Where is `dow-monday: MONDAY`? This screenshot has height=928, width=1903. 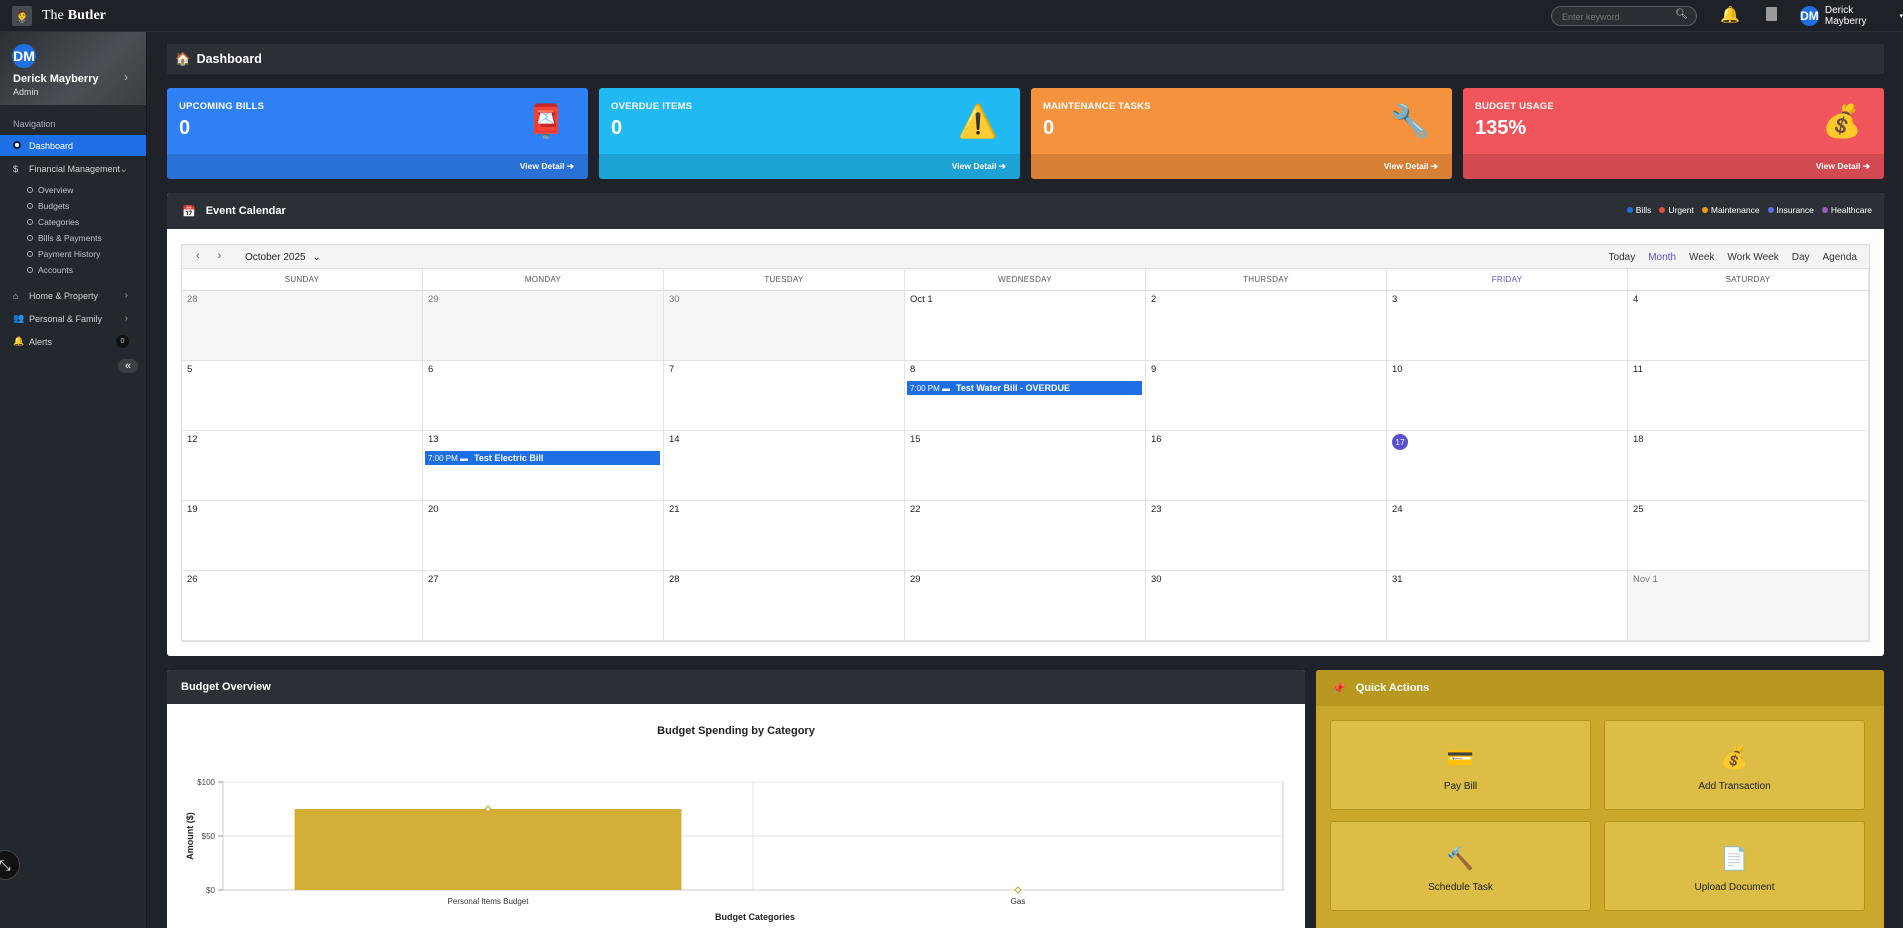 dow-monday: MONDAY is located at coordinates (543, 280).